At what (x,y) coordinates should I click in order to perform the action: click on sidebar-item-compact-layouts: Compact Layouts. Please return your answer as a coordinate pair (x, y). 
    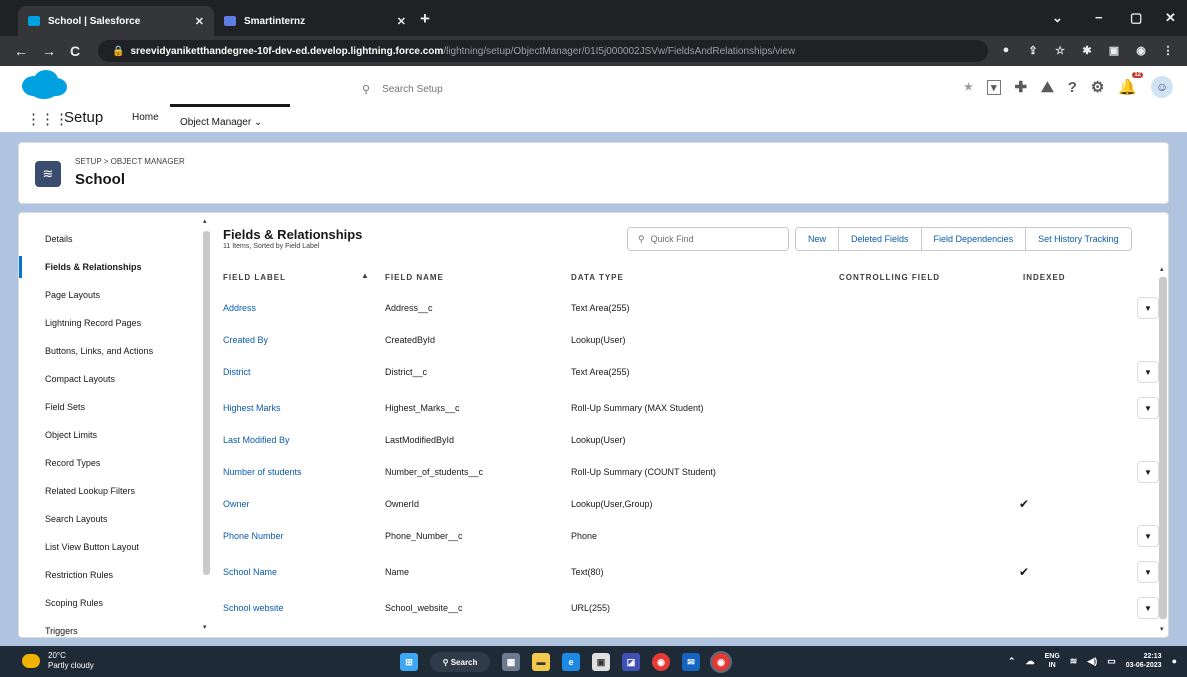
    Looking at the image, I should click on (80, 379).